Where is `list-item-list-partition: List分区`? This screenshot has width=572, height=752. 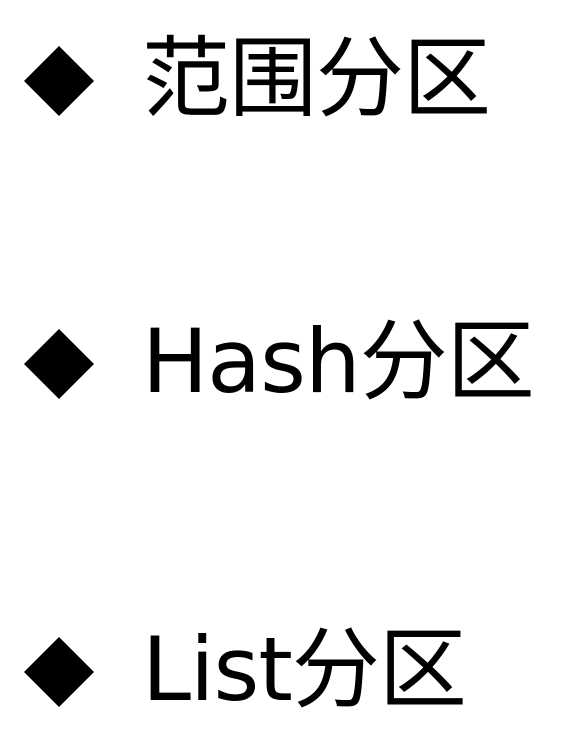 list-item-list-partition: List分区 is located at coordinates (286, 668).